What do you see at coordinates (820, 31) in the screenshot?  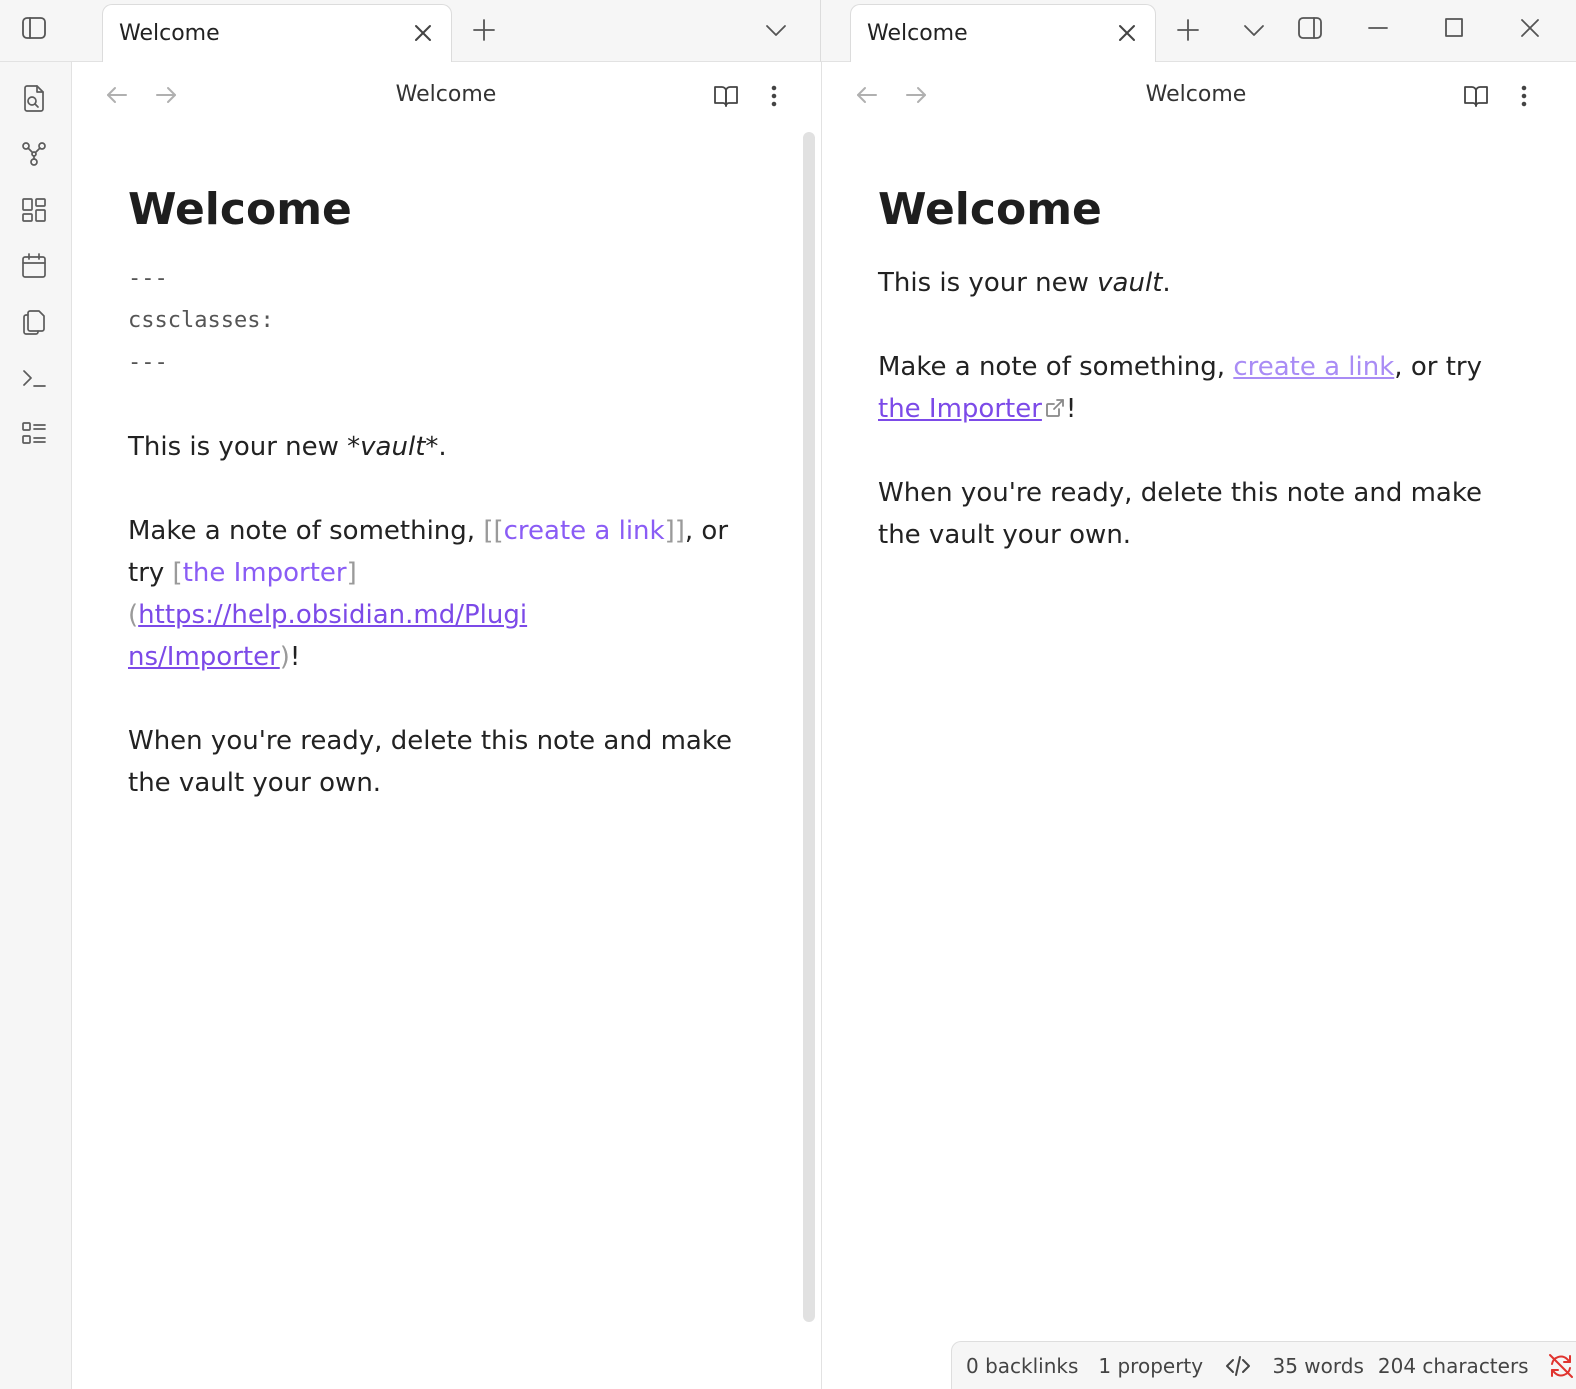 I see `pane-divider` at bounding box center [820, 31].